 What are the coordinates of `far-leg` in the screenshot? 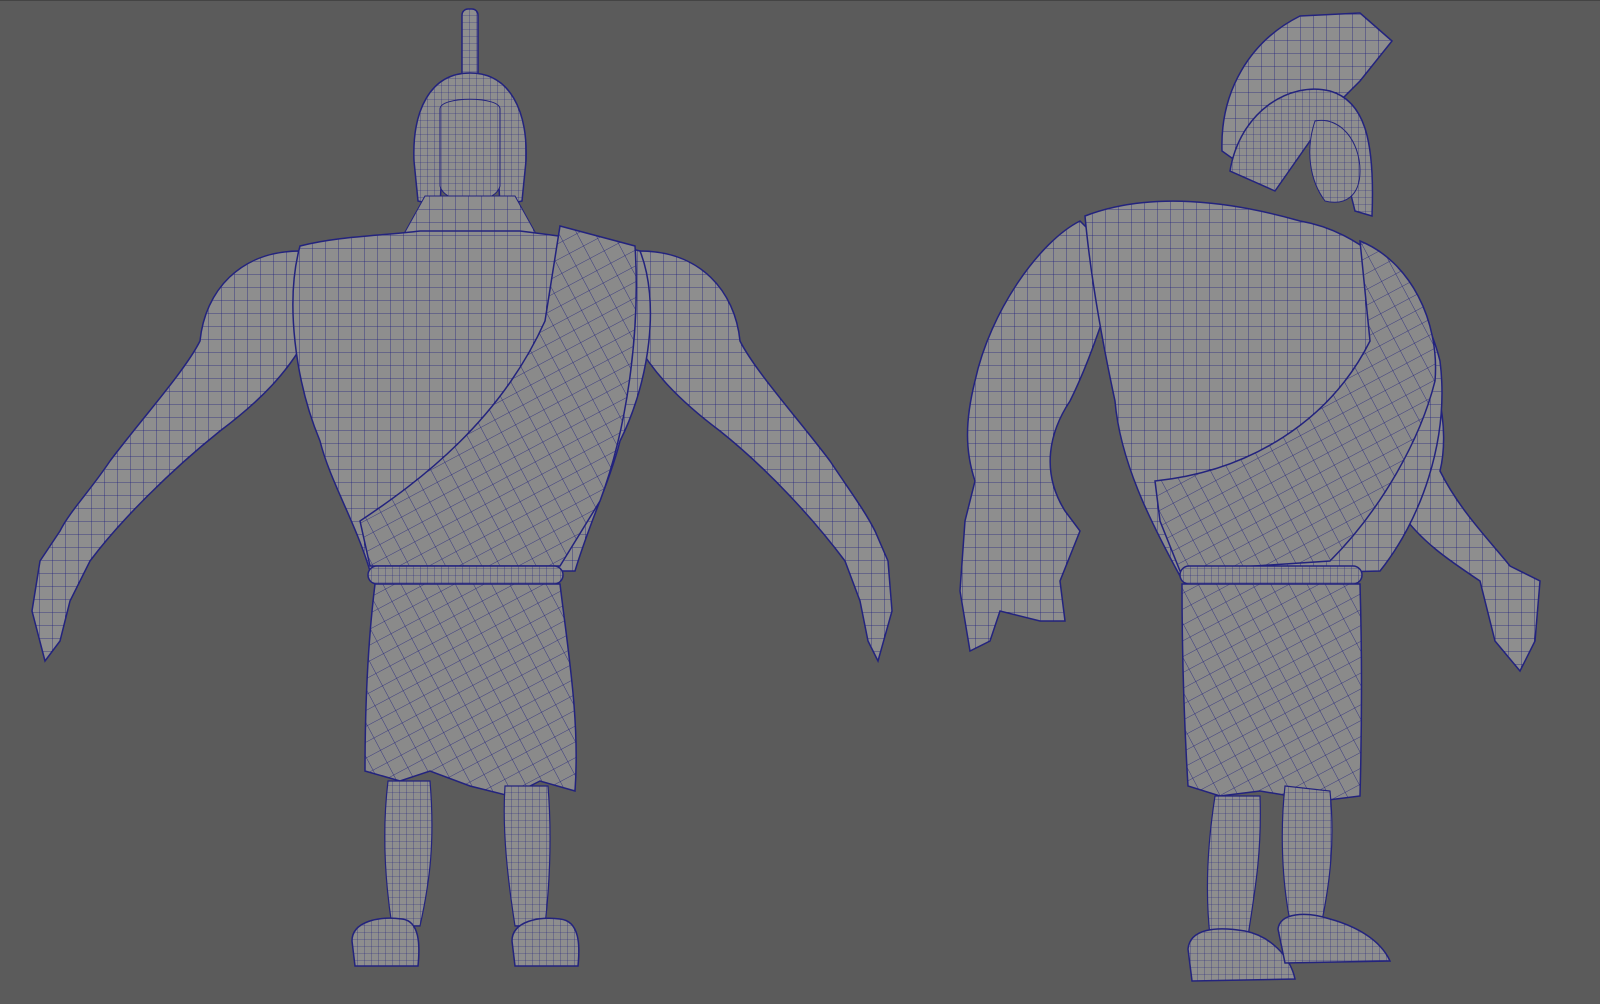 It's located at (1307, 853).